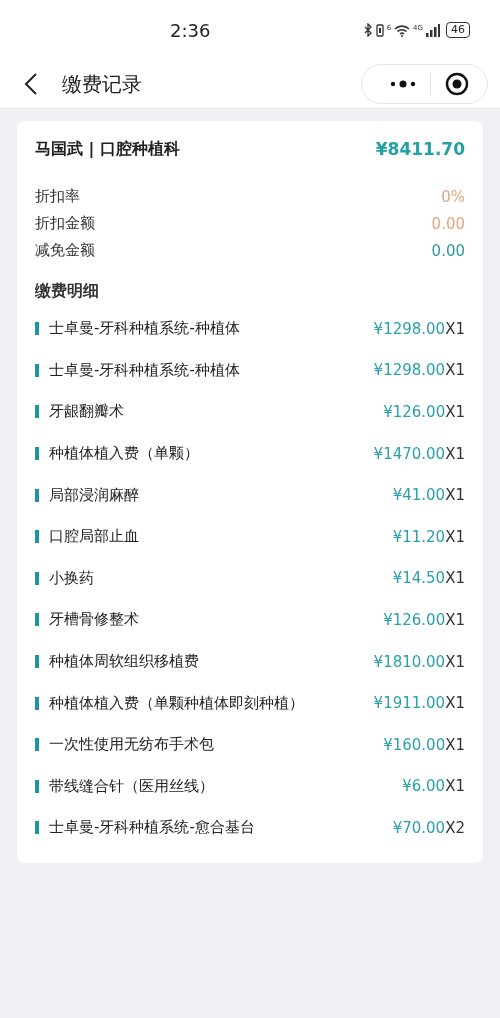 The width and height of the screenshot is (500, 1018). What do you see at coordinates (409, 453) in the screenshot?
I see `item-price: ¥1470.00` at bounding box center [409, 453].